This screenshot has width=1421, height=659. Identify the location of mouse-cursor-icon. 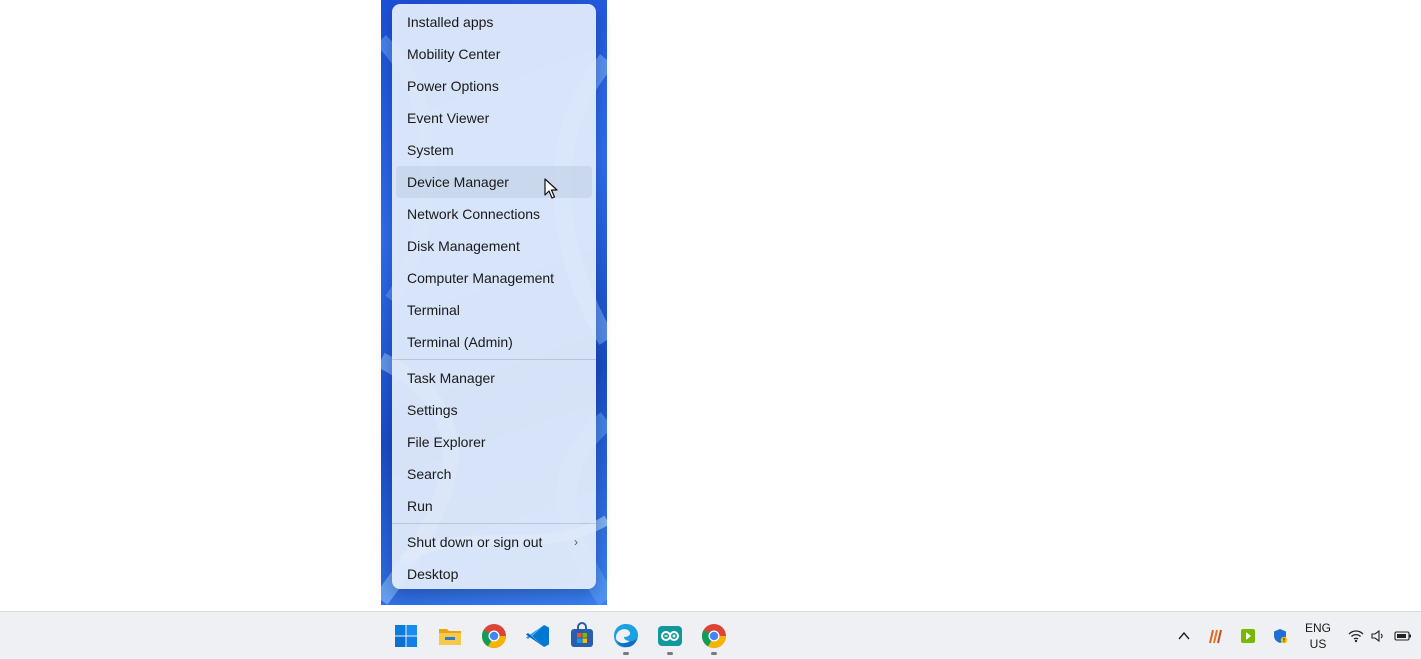
(551, 188).